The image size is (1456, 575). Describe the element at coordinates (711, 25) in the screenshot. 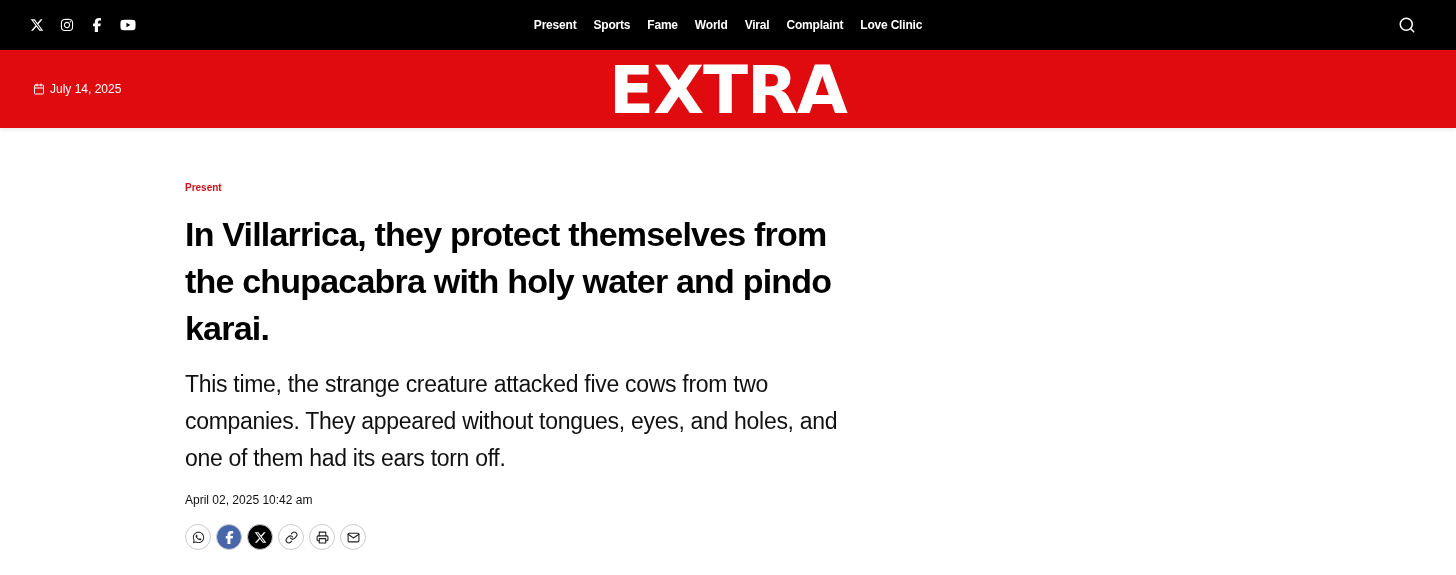

I see `nav-link: World` at that location.